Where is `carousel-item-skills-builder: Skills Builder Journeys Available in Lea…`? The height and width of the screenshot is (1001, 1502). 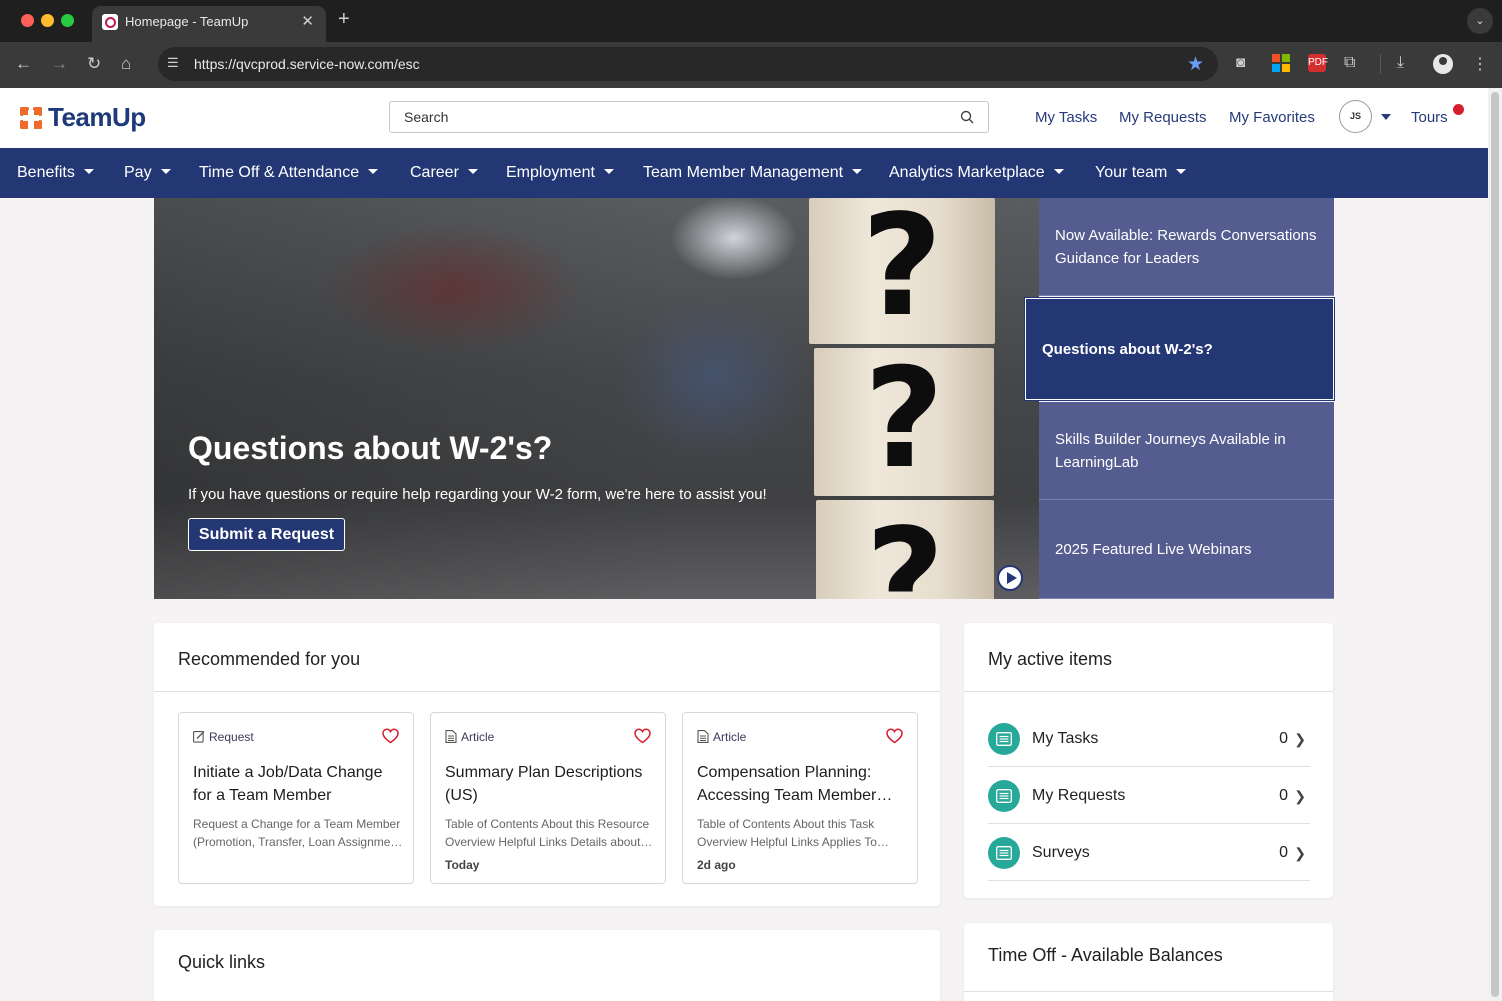 carousel-item-skills-builder: Skills Builder Journeys Available in Lea… is located at coordinates (1186, 451).